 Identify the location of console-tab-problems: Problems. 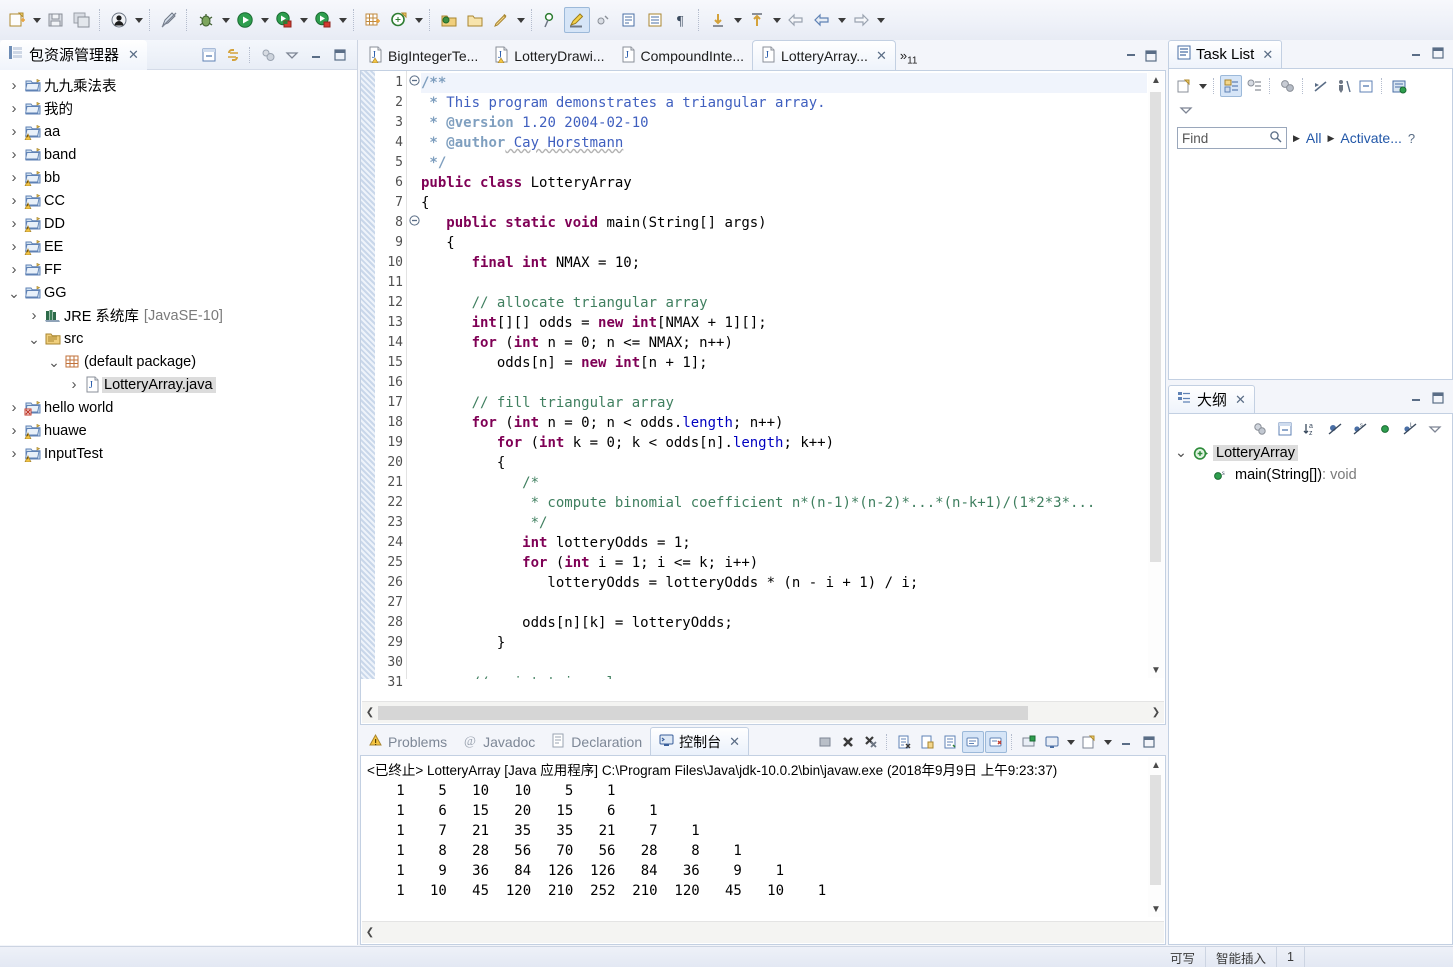
(407, 742).